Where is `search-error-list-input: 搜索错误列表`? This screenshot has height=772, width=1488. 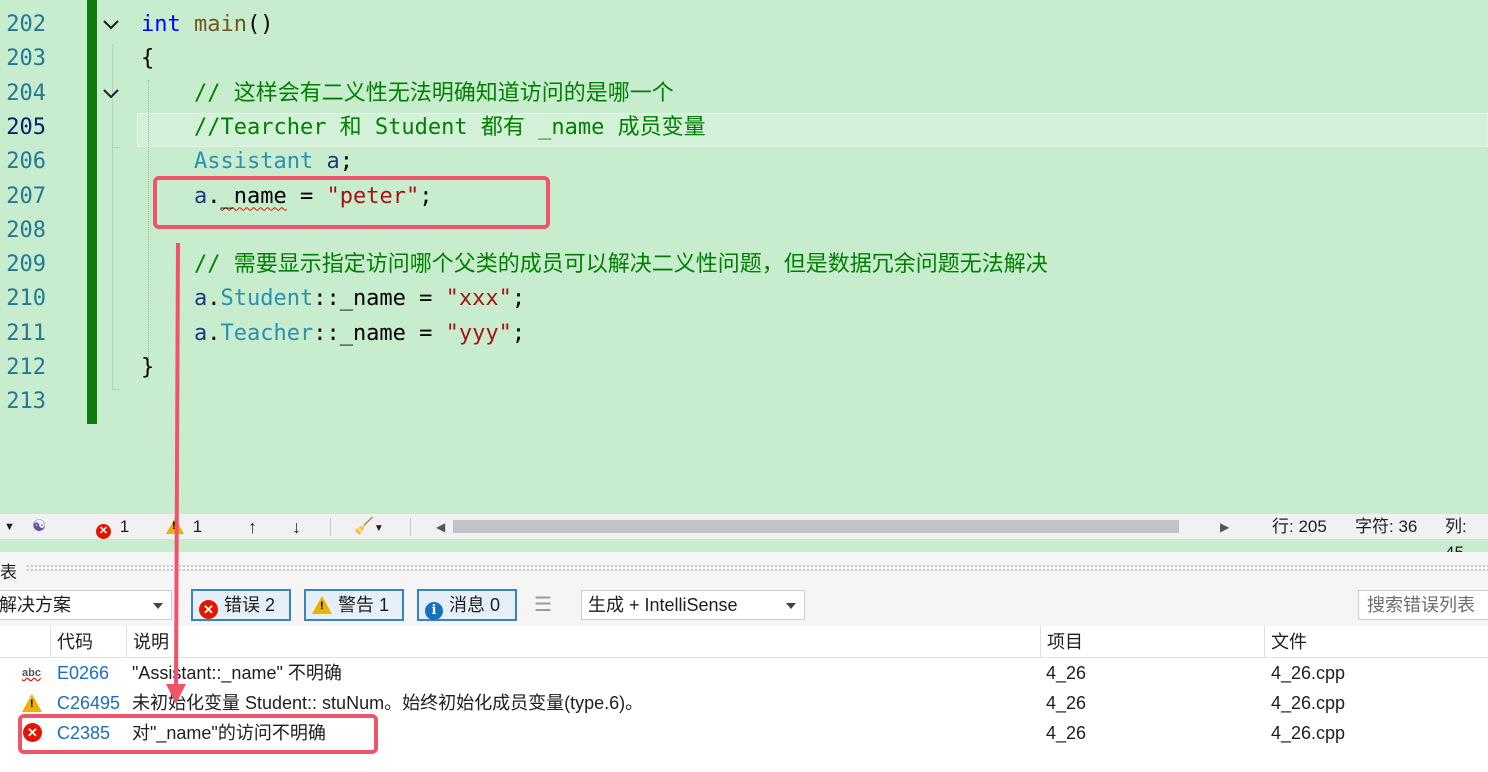
search-error-list-input: 搜索错误列表 is located at coordinates (1423, 605).